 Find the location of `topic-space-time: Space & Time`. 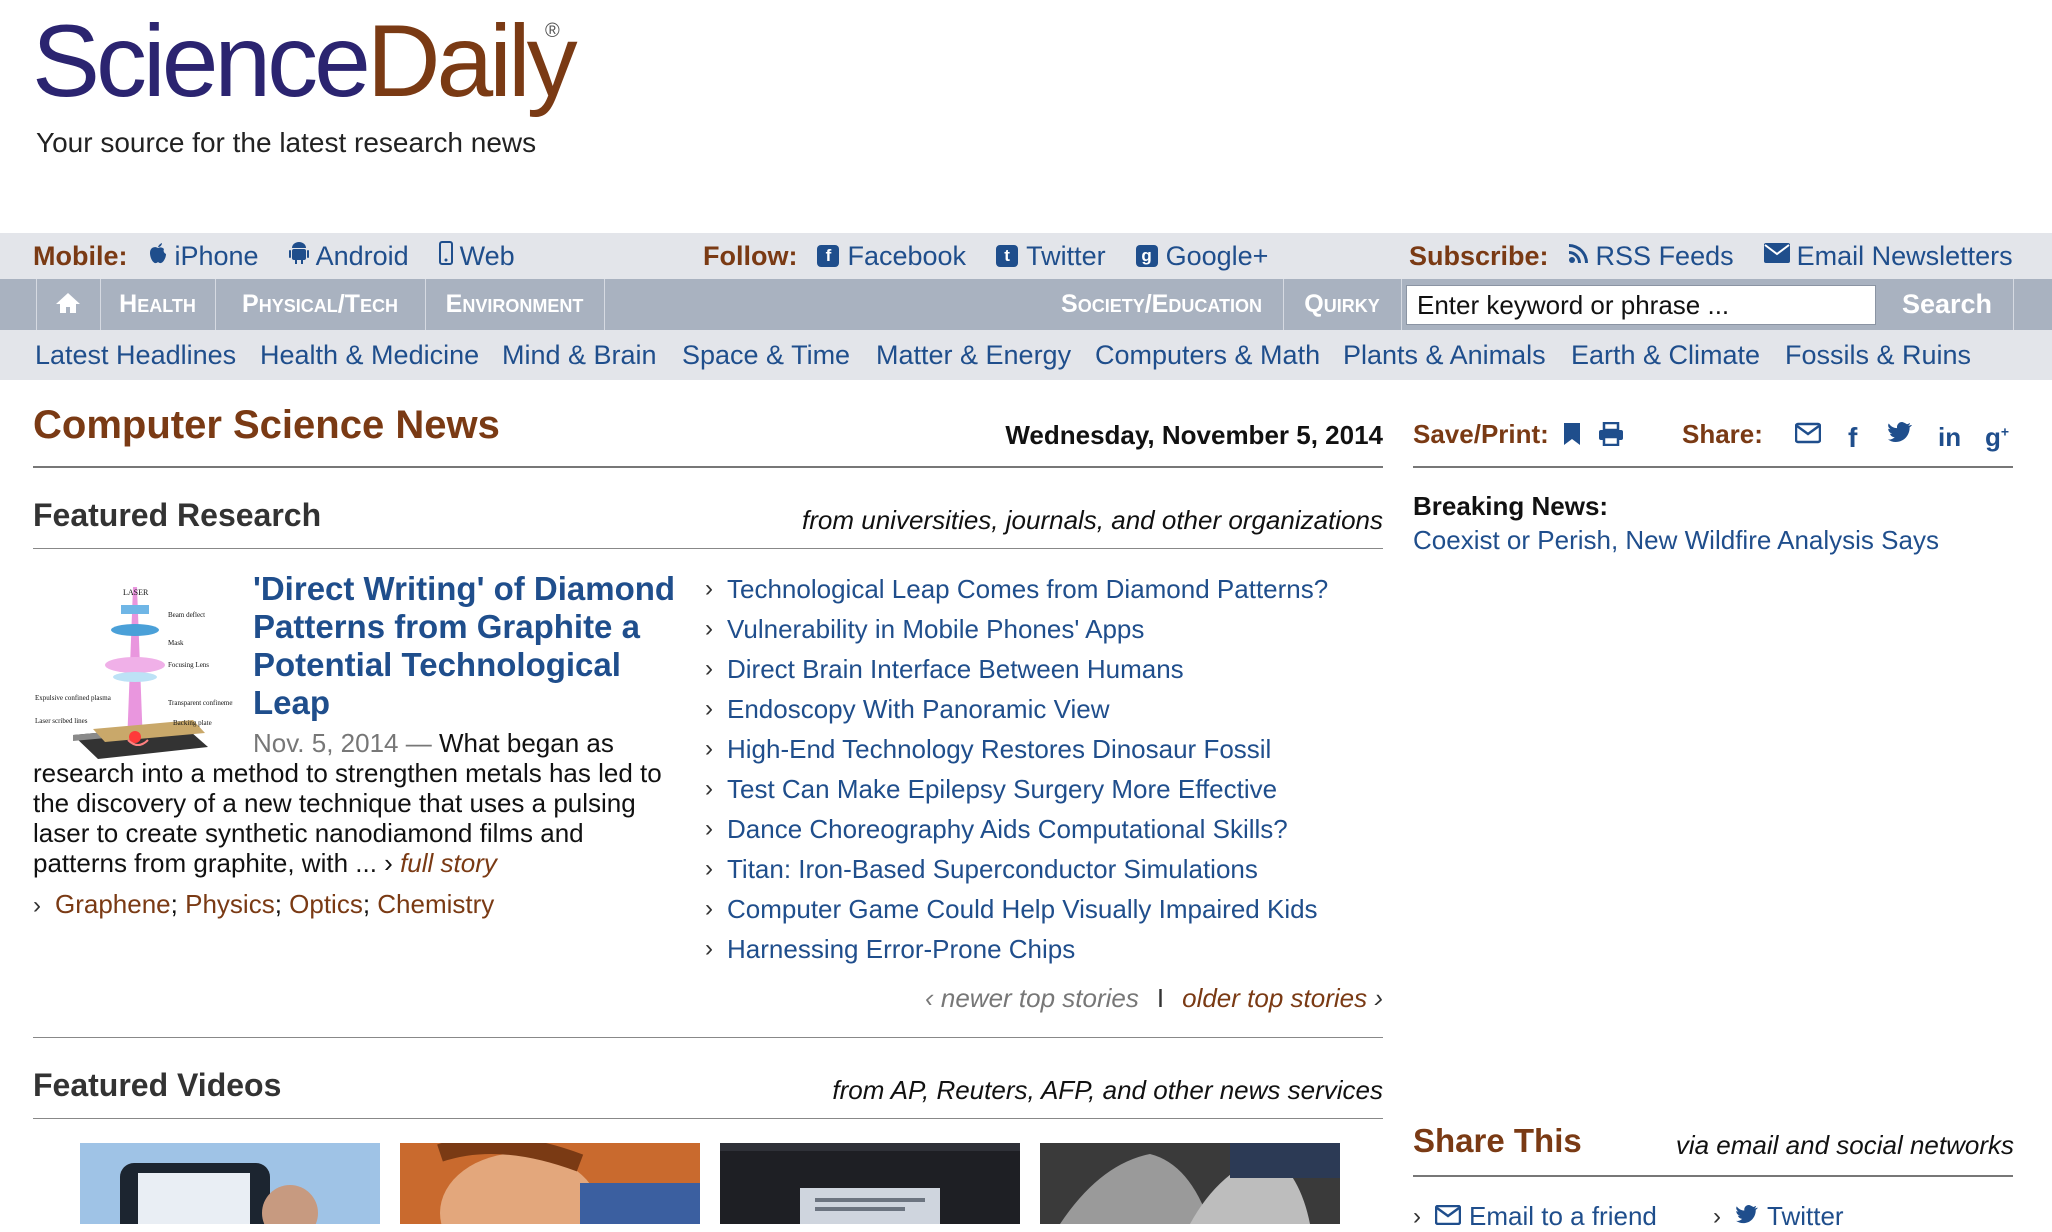

topic-space-time: Space & Time is located at coordinates (766, 355).